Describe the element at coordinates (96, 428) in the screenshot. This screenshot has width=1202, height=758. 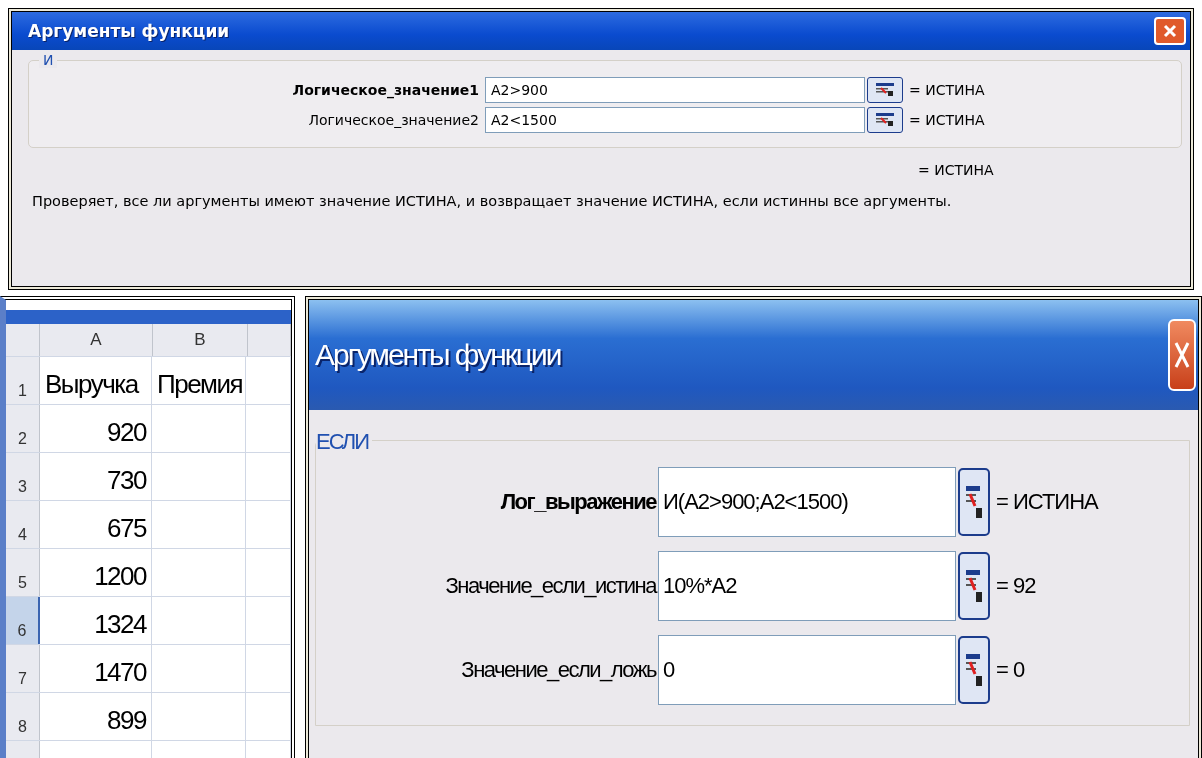
I see `table-cell: 920` at that location.